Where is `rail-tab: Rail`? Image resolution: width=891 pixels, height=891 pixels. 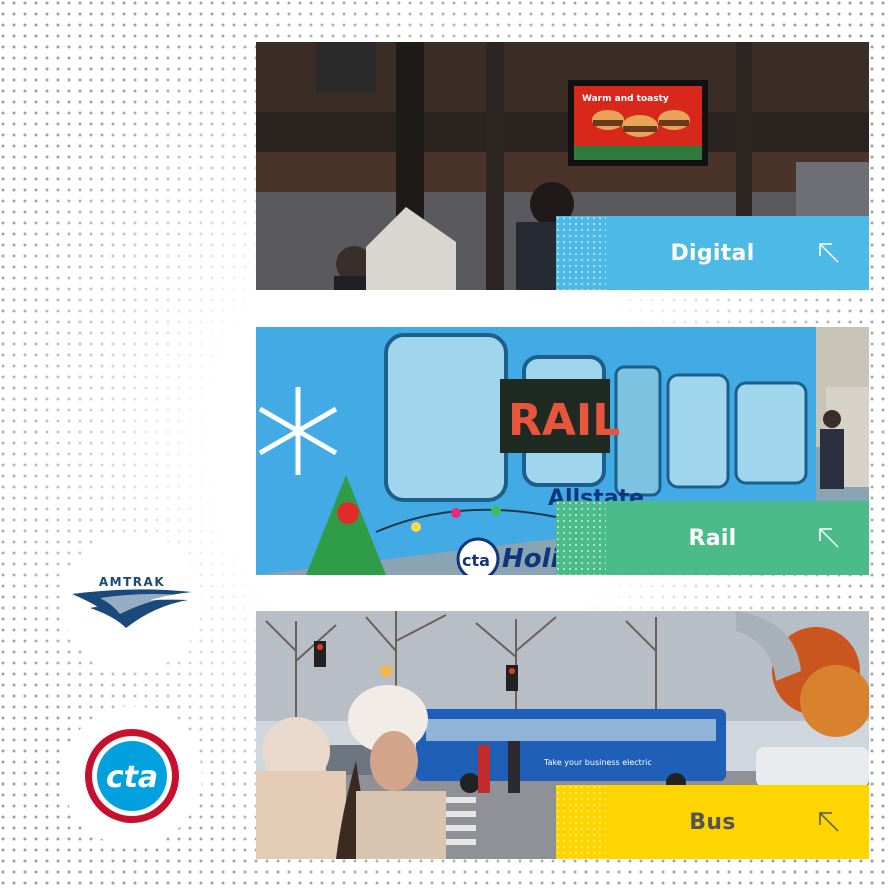 rail-tab: Rail is located at coordinates (712, 538).